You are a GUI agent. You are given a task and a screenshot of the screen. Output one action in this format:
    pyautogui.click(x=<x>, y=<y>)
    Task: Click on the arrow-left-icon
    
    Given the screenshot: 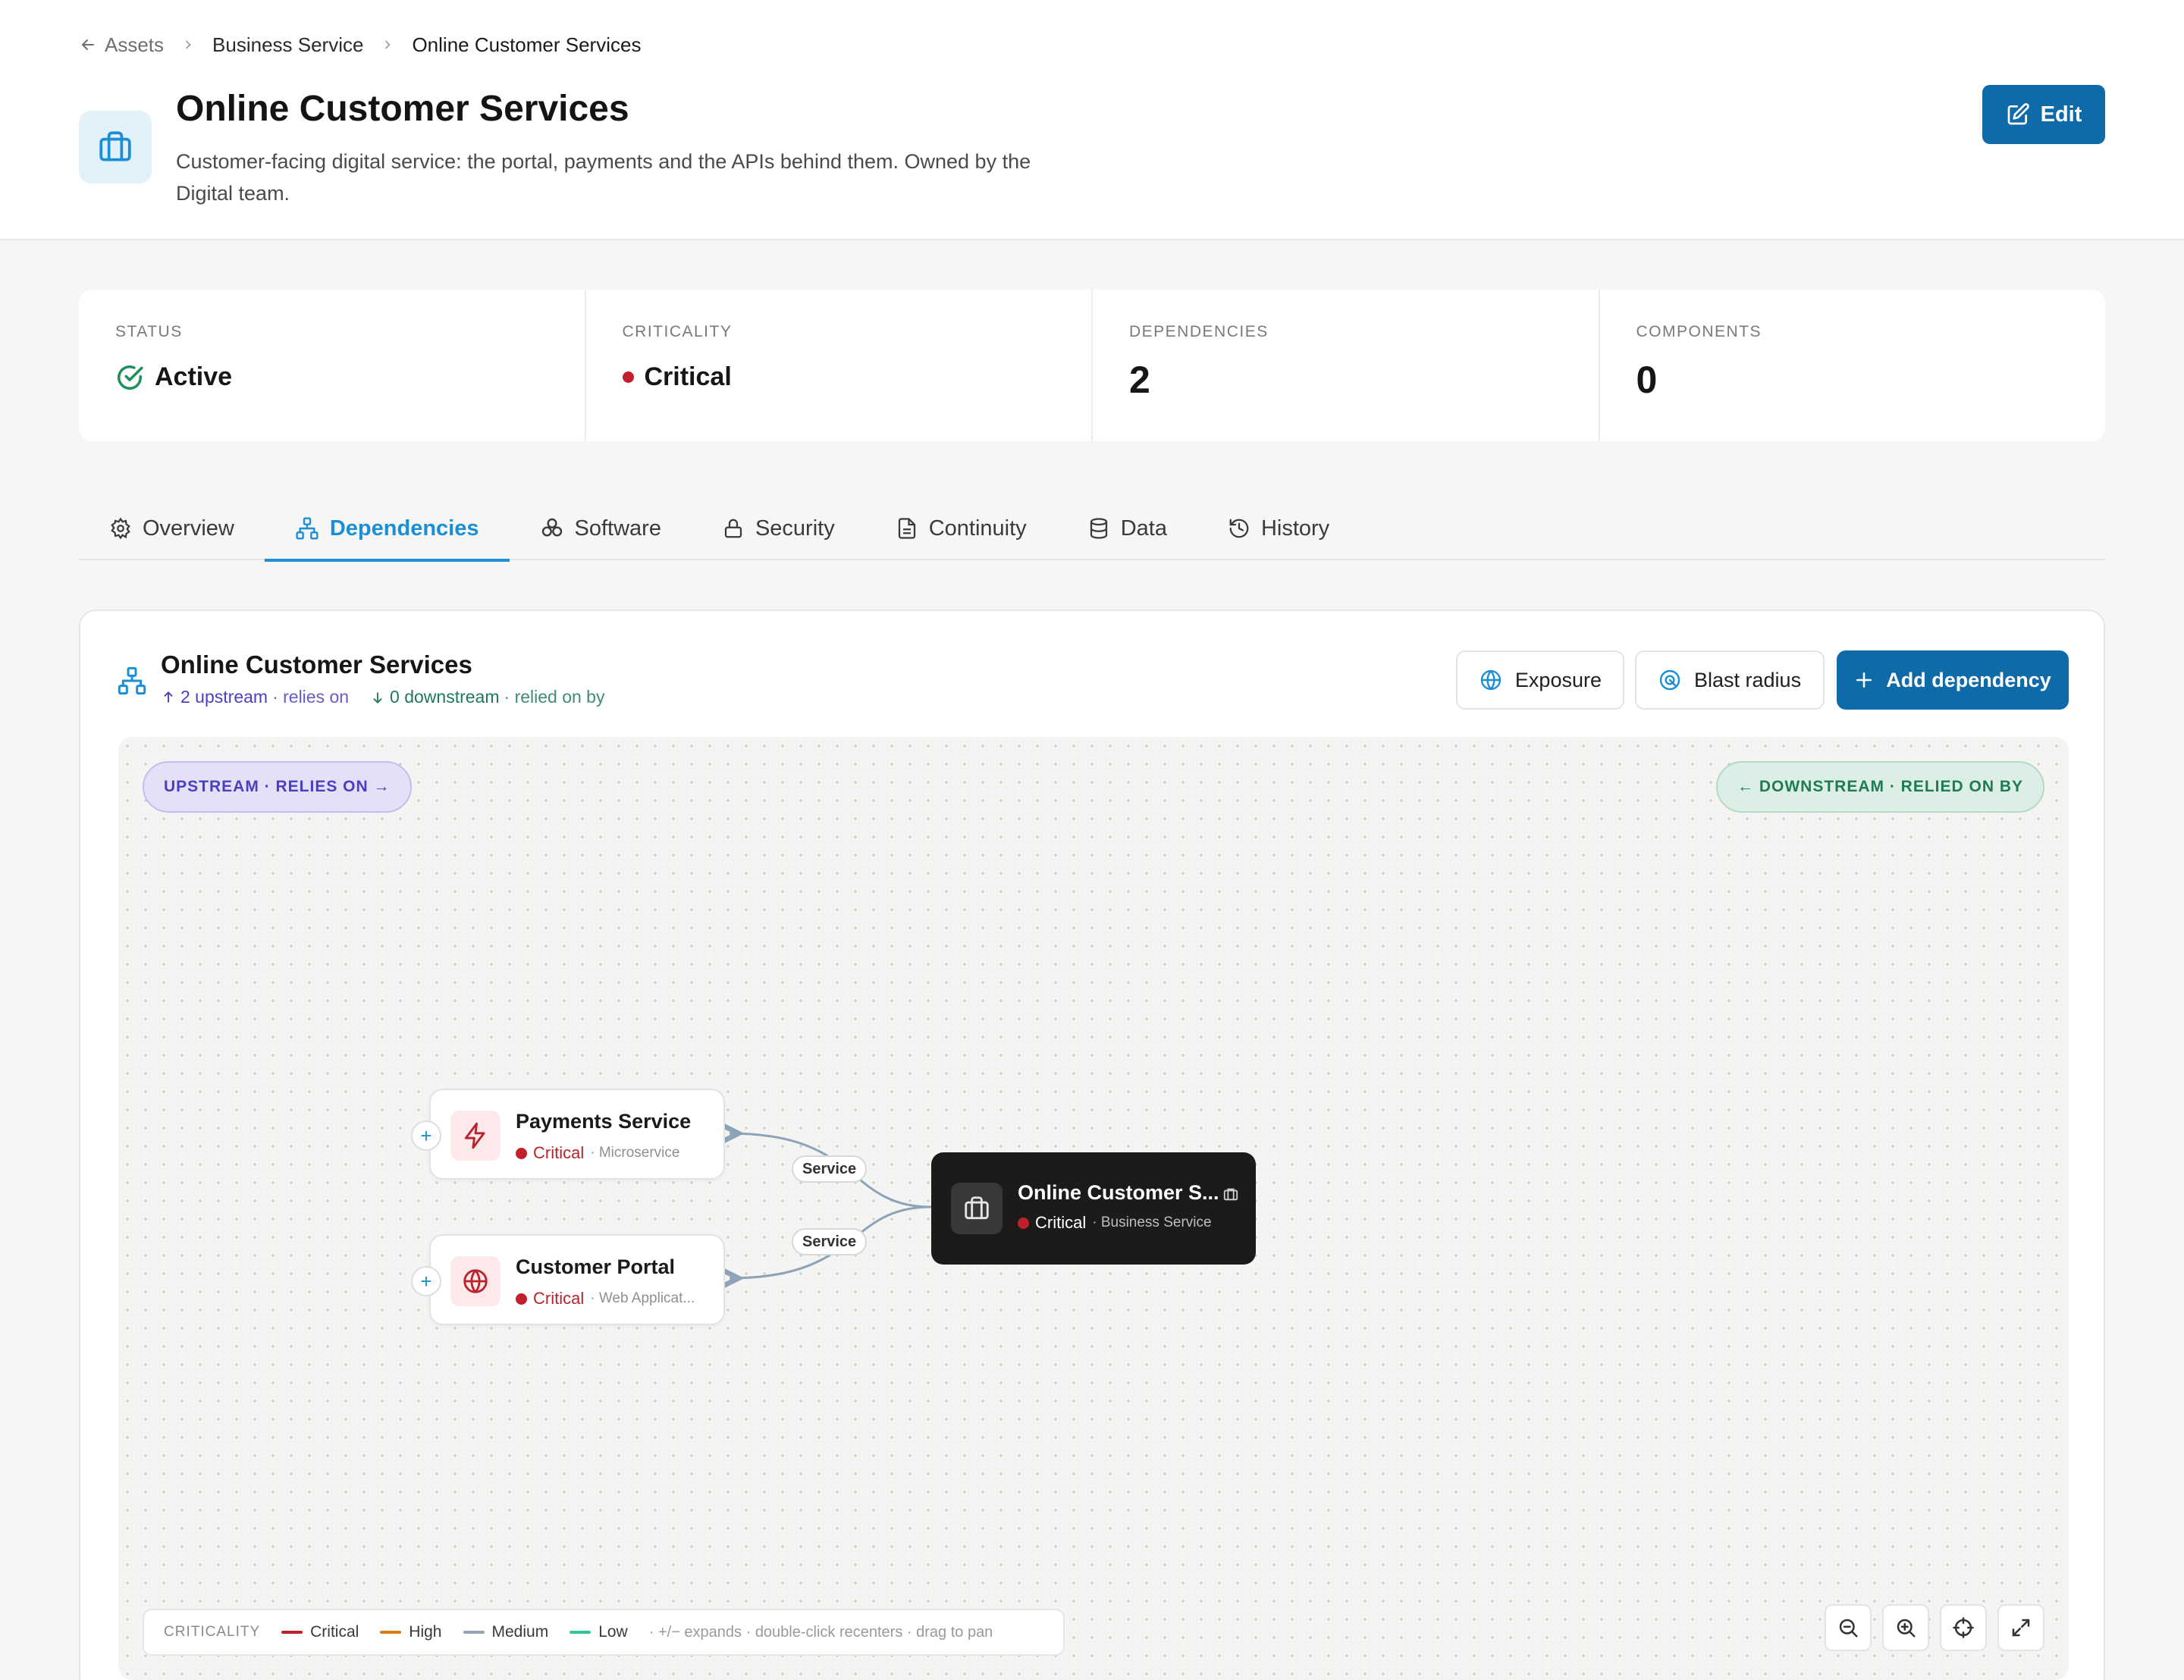 What is the action you would take?
    pyautogui.click(x=88, y=44)
    